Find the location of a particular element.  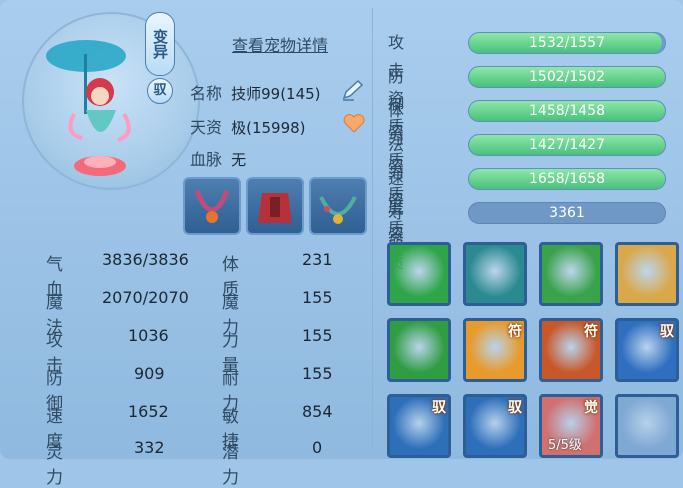

name-label: 名称 is located at coordinates (206, 93).